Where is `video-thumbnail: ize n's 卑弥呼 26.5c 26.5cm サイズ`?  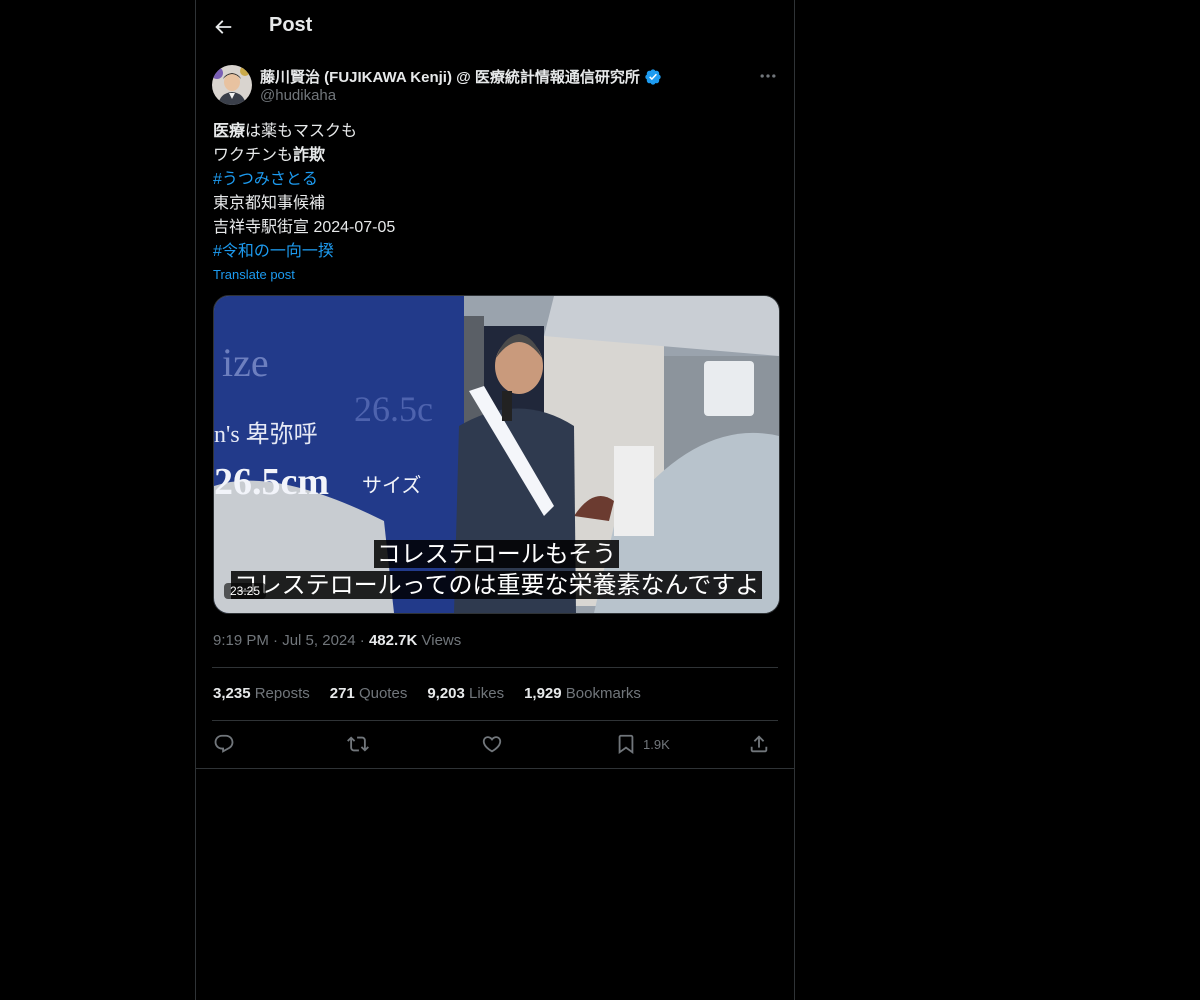 video-thumbnail: ize n's 卑弥呼 26.5c 26.5cm サイズ is located at coordinates (496, 454).